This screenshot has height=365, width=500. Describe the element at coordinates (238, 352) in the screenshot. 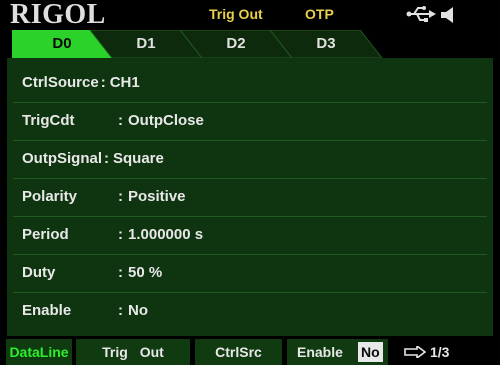

I see `softkey-ctrlsrc: CtrlSrc` at that location.